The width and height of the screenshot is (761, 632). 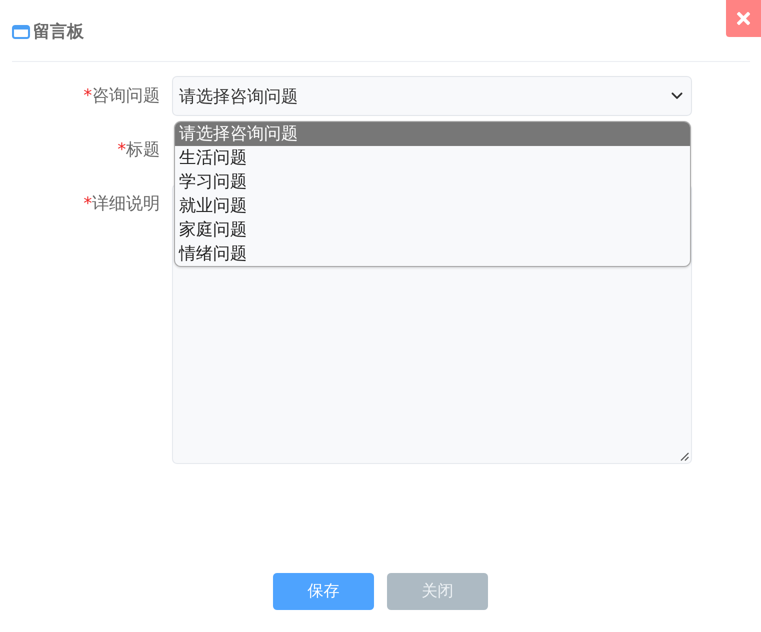 I want to click on dropdown-option: 生活问题, so click(x=432, y=158).